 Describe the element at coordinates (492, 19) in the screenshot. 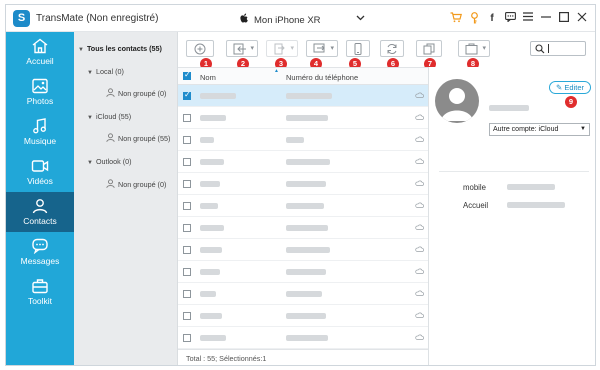

I see `facebook-icon: f` at that location.